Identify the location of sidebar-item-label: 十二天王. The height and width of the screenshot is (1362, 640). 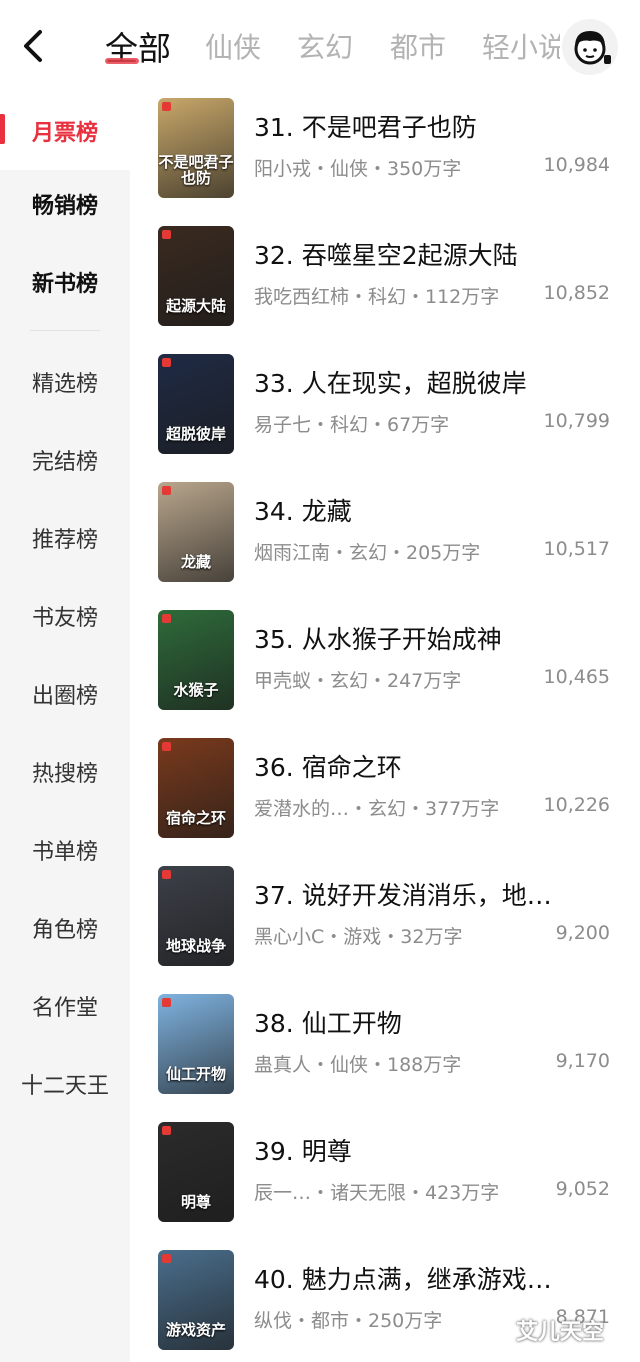
(64, 1086).